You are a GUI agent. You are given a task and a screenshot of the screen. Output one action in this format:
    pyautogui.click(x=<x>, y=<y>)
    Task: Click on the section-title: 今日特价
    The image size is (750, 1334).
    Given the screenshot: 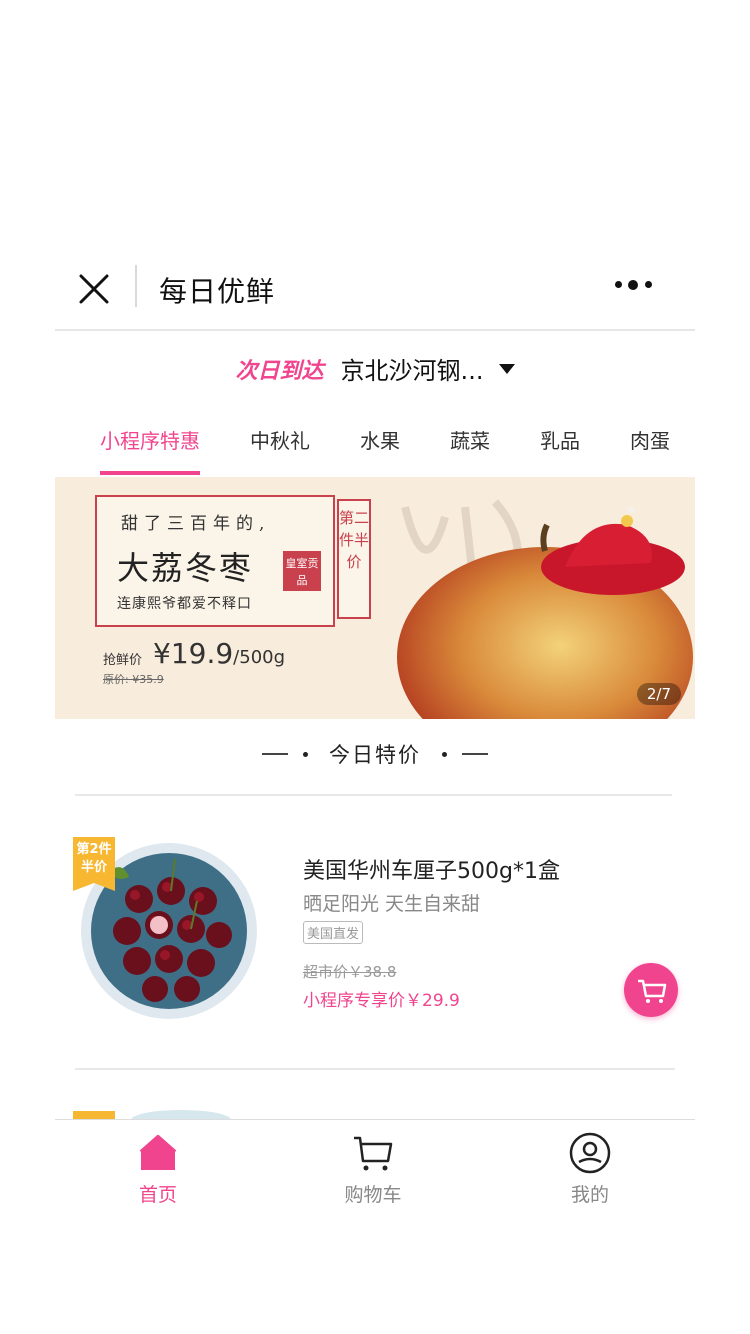 What is the action you would take?
    pyautogui.click(x=375, y=755)
    